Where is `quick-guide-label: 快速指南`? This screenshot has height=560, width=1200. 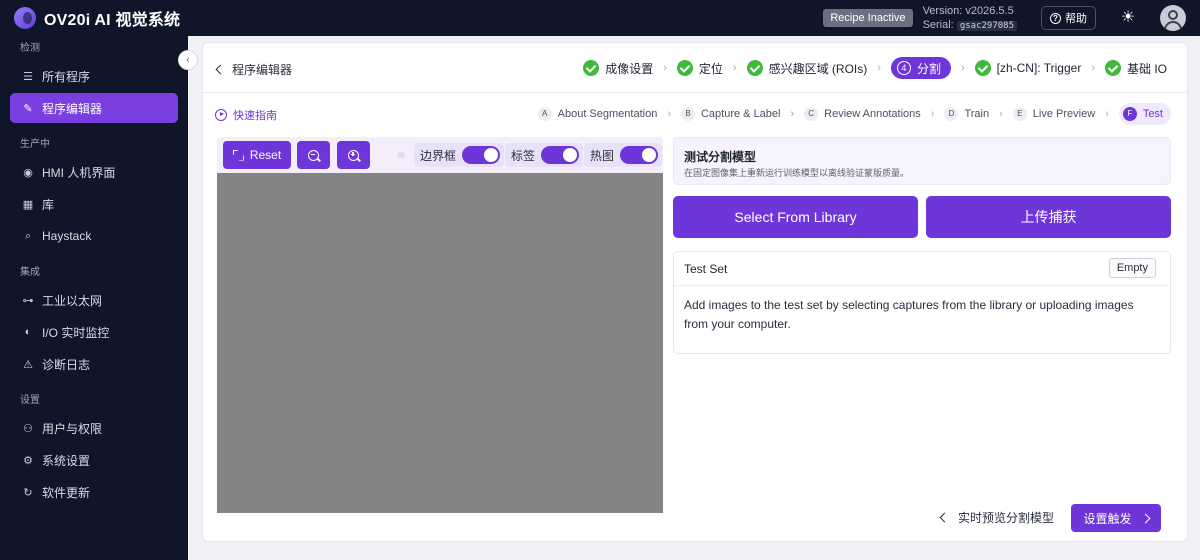
quick-guide-label: 快速指南 is located at coordinates (255, 116).